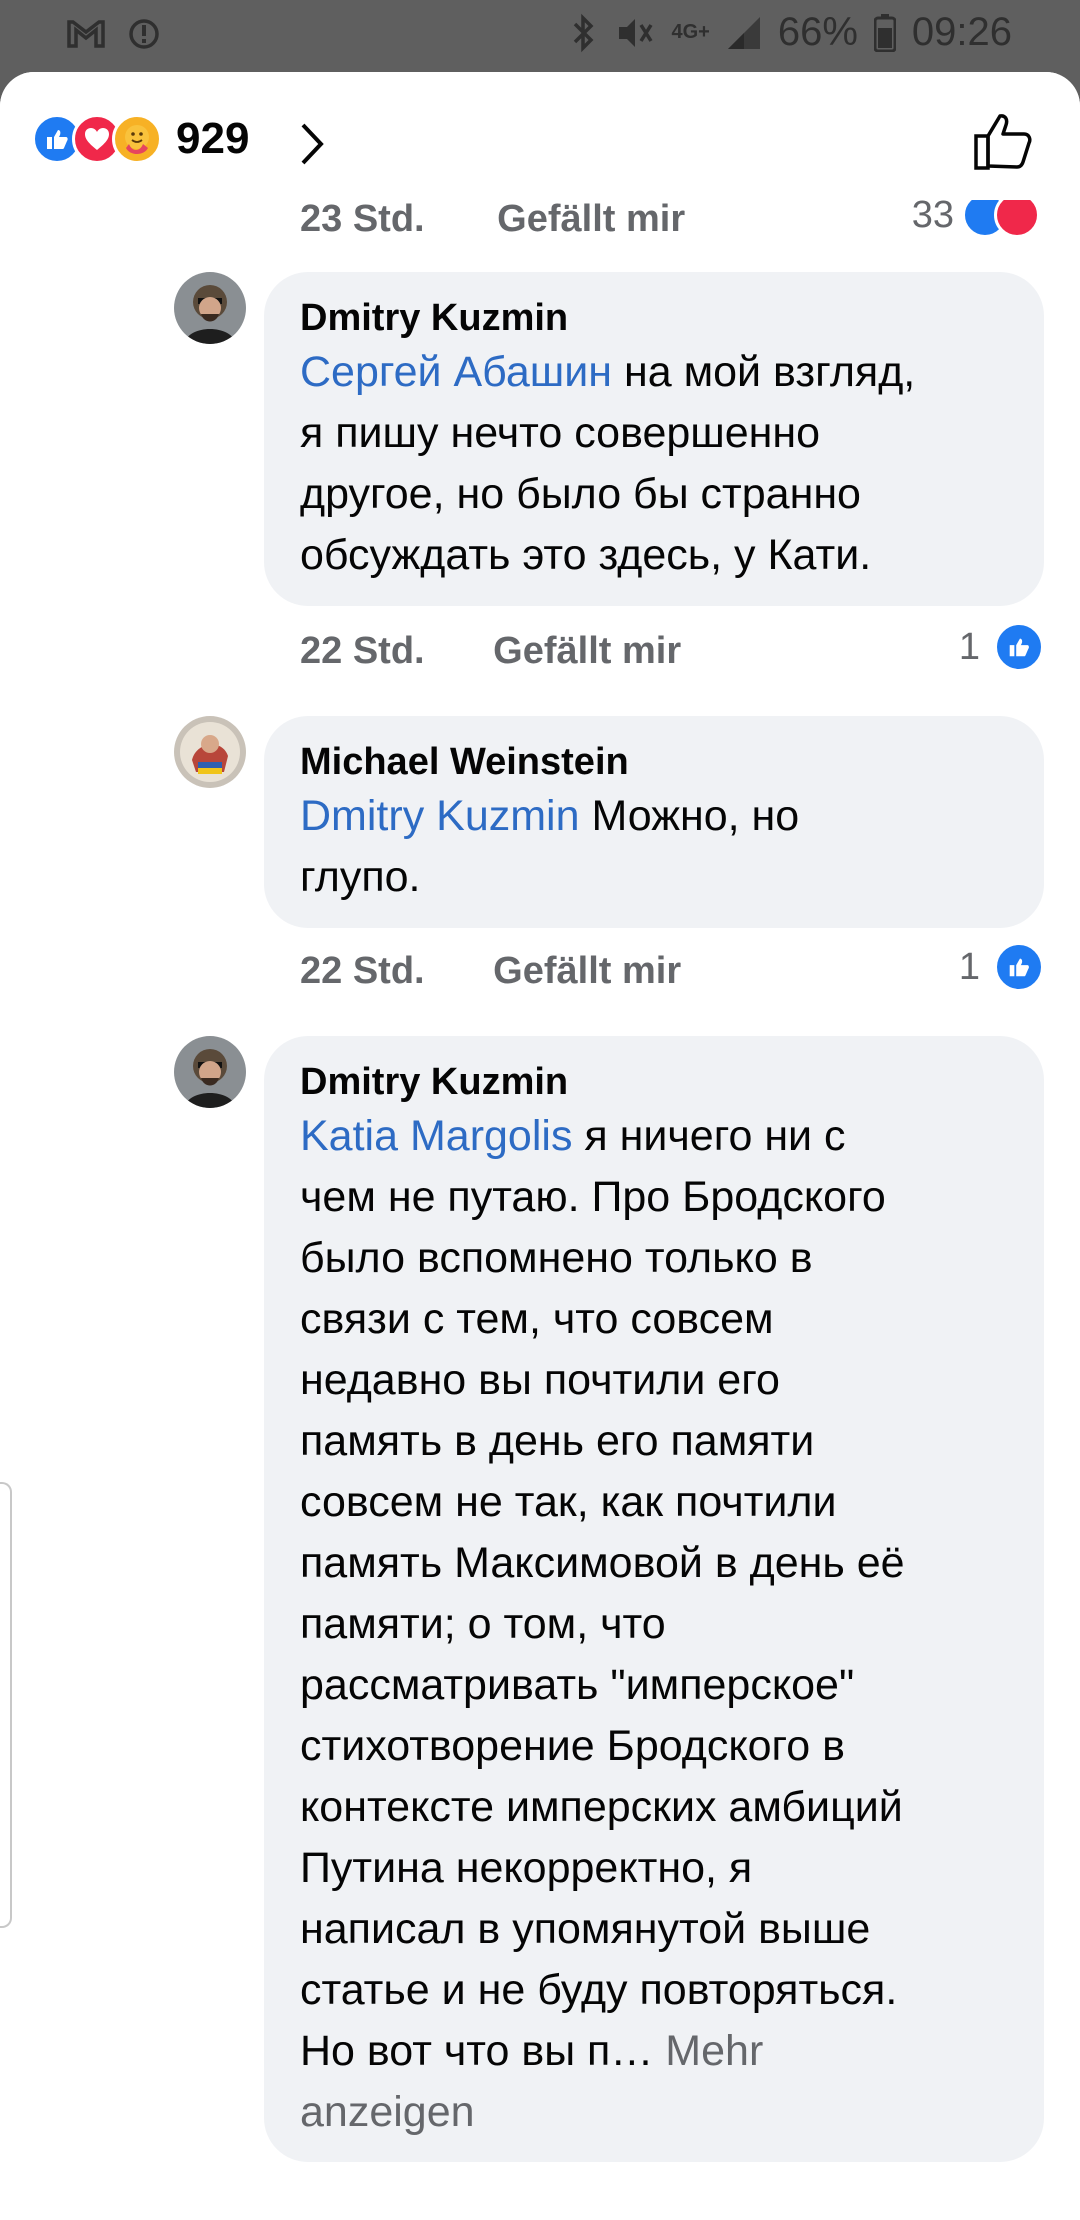 The height and width of the screenshot is (2220, 1080). Describe the element at coordinates (86, 34) in the screenshot. I see `gmail-icon` at that location.